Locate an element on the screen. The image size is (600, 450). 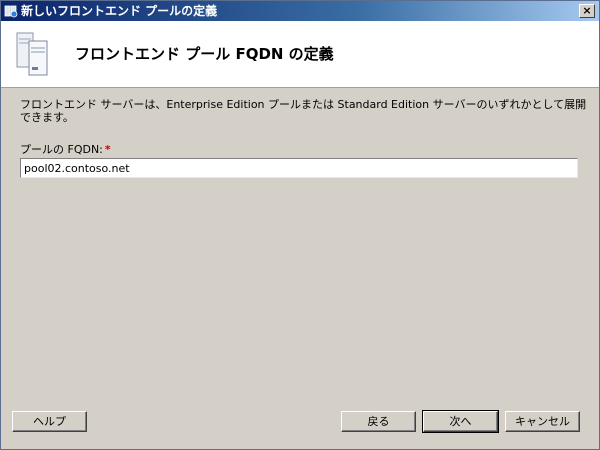
fqdn-label-text: プールの FQDN: is located at coordinates (61, 149).